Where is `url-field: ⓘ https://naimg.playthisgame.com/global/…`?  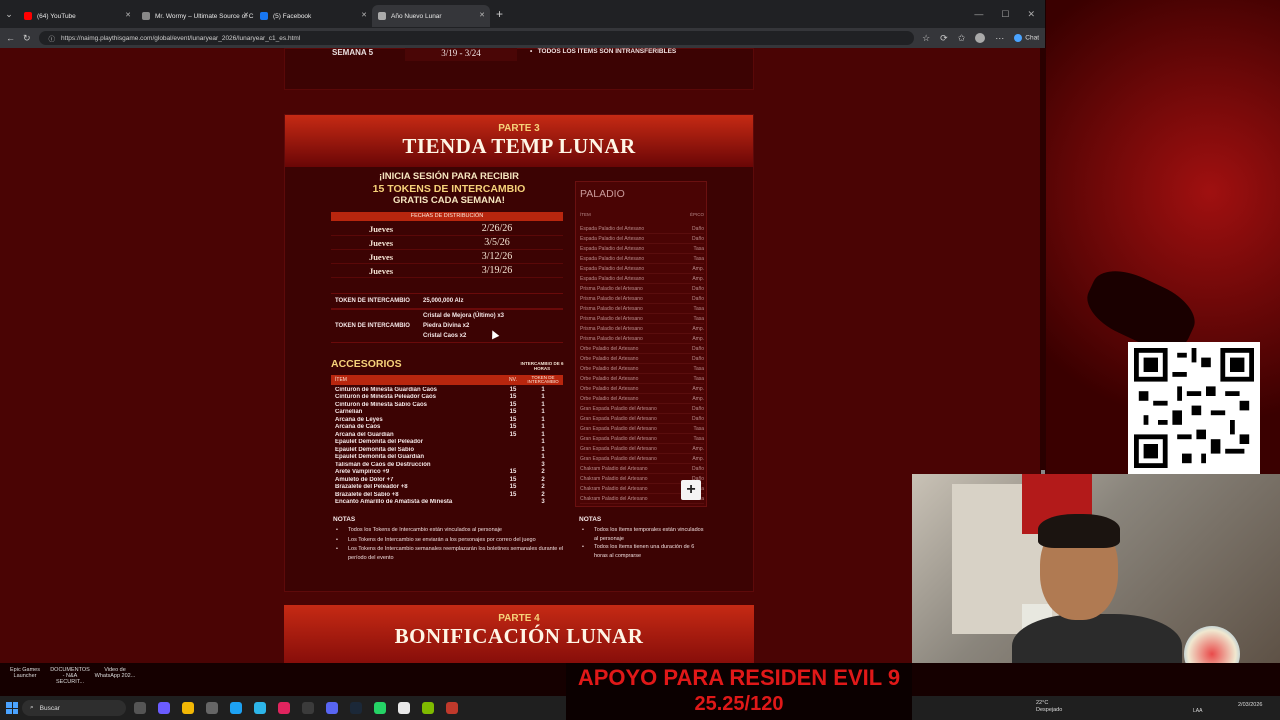
url-field: ⓘ https://naimg.playthisgame.com/global/… is located at coordinates (476, 38).